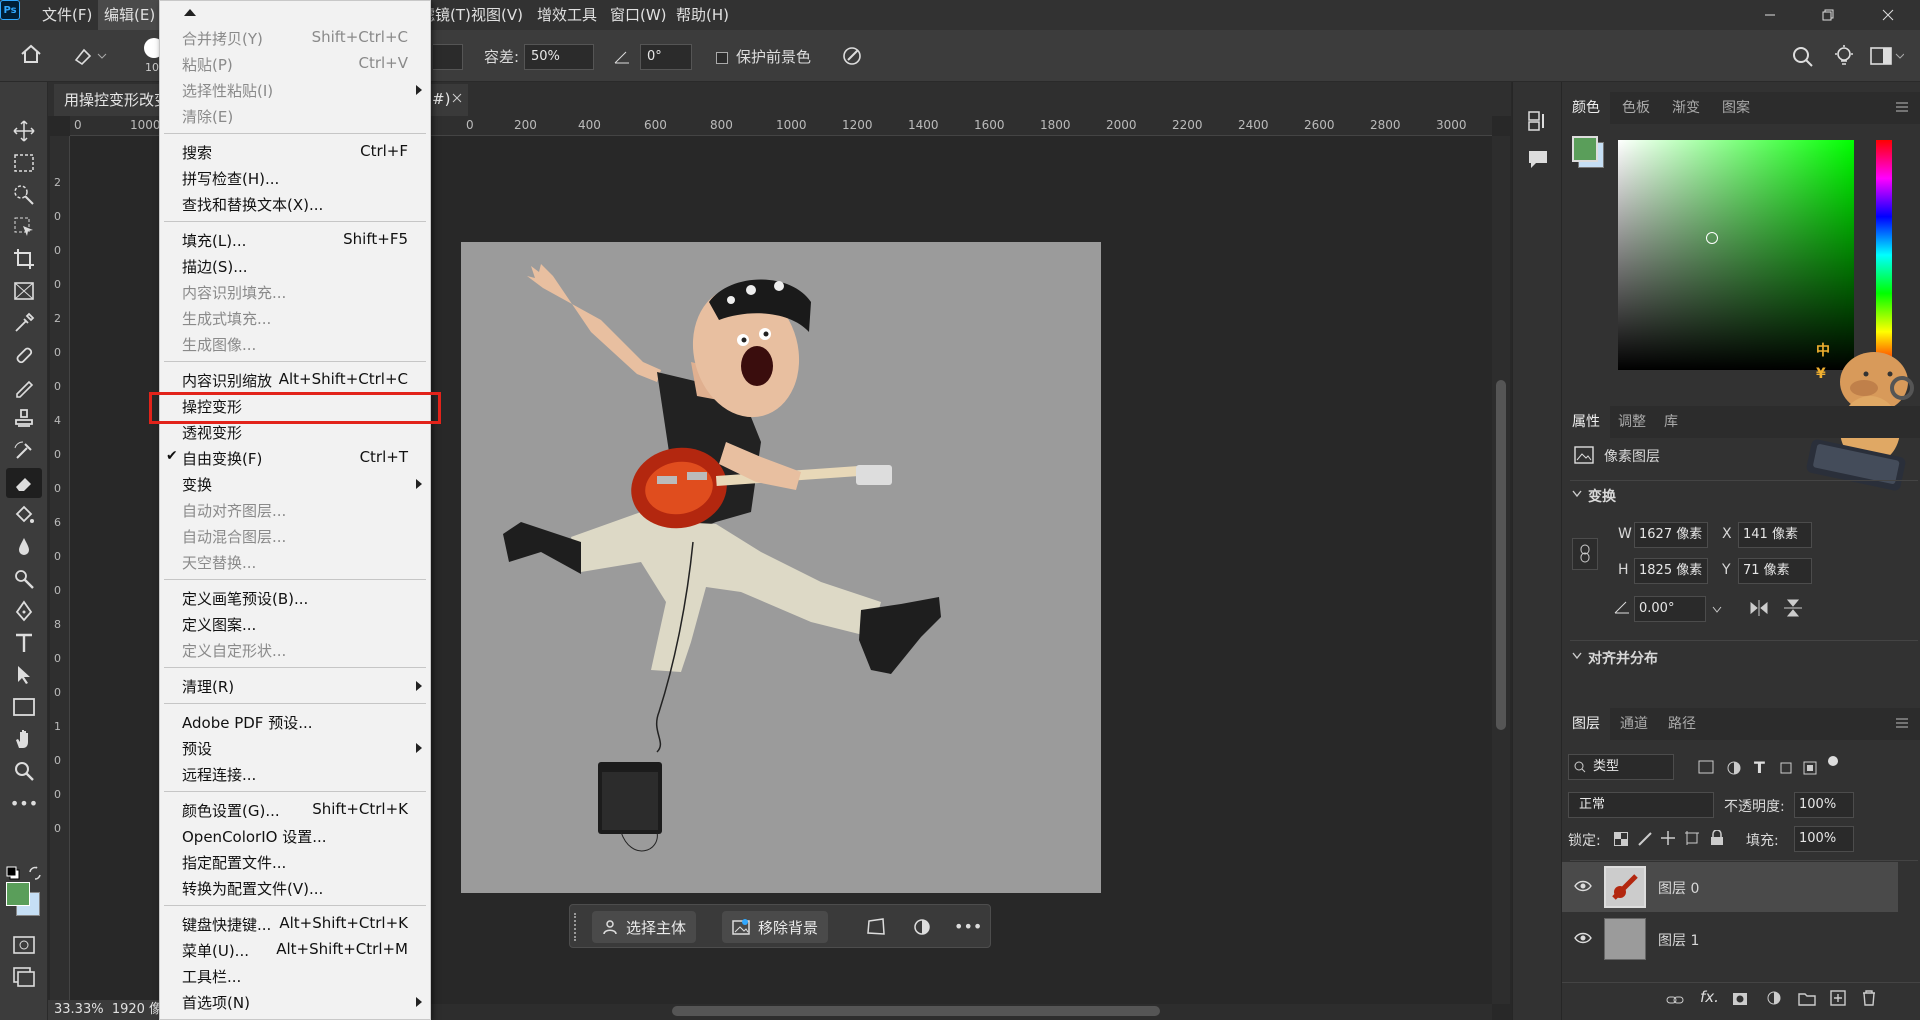 Image resolution: width=1920 pixels, height=1020 pixels. Describe the element at coordinates (638, 15) in the screenshot. I see `menu-window: 窗口(W)` at that location.